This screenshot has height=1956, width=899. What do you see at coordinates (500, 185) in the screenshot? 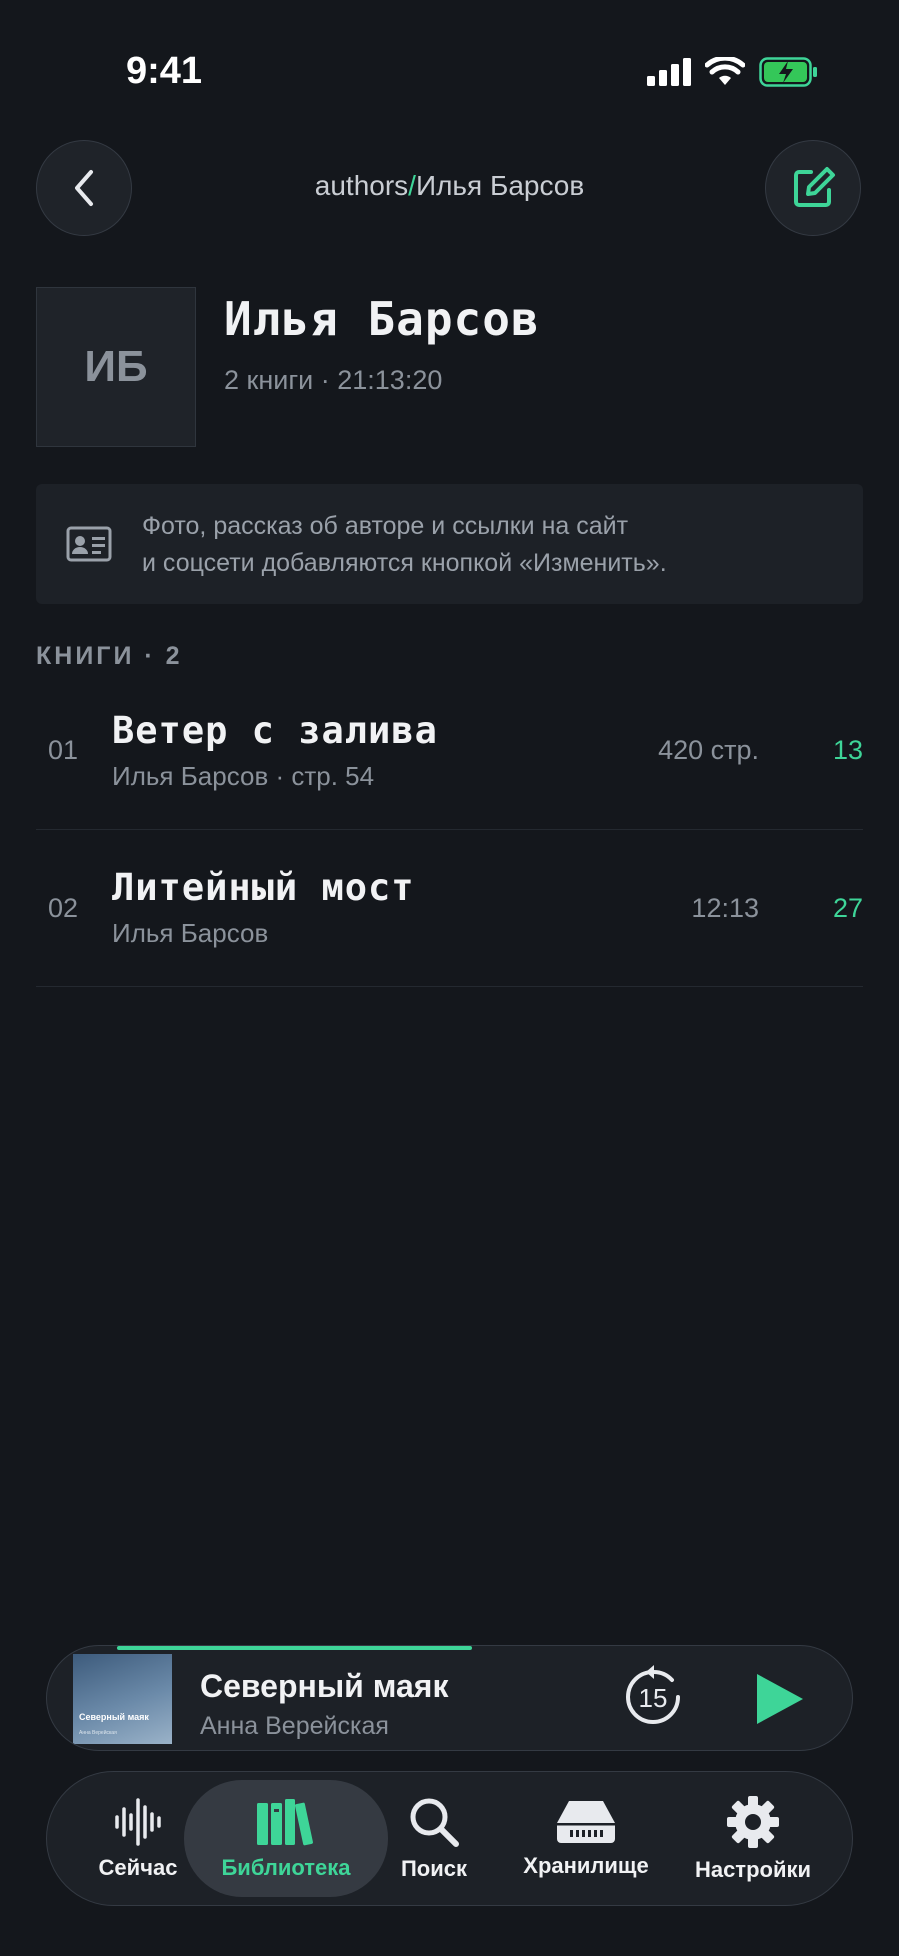
I see `breadcrumb-current: Илья Барсов` at bounding box center [500, 185].